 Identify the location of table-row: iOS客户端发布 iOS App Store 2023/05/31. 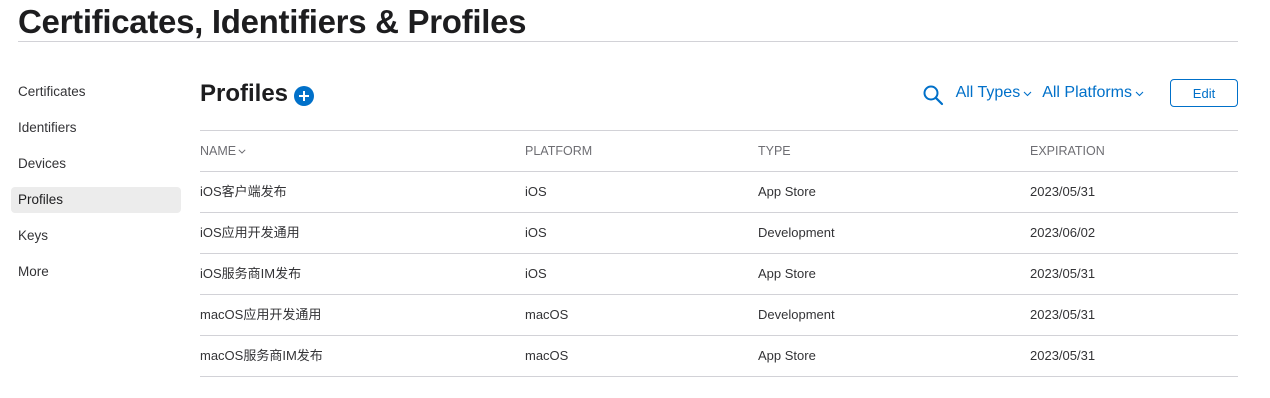
(719, 192).